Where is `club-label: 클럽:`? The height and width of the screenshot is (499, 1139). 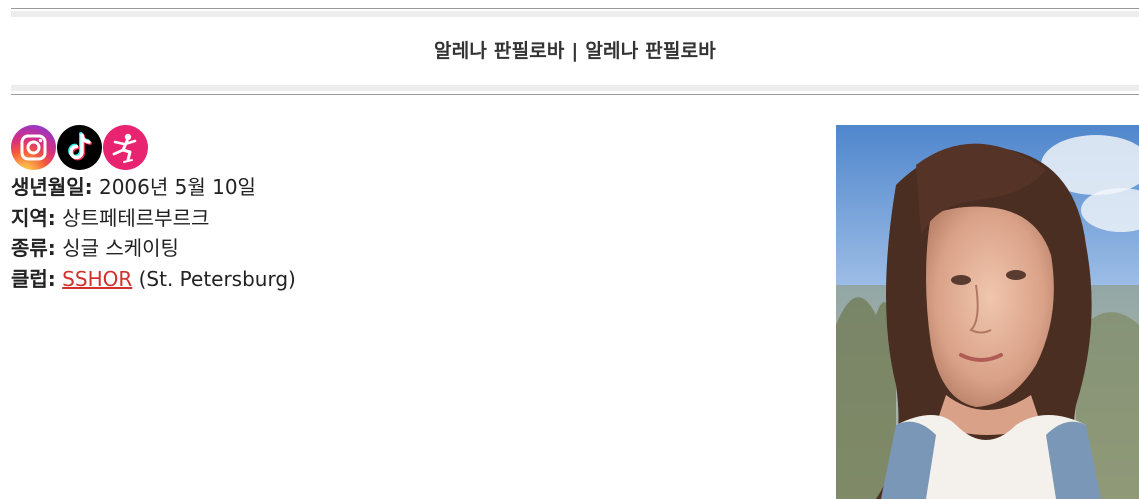
club-label: 클럽: is located at coordinates (33, 278).